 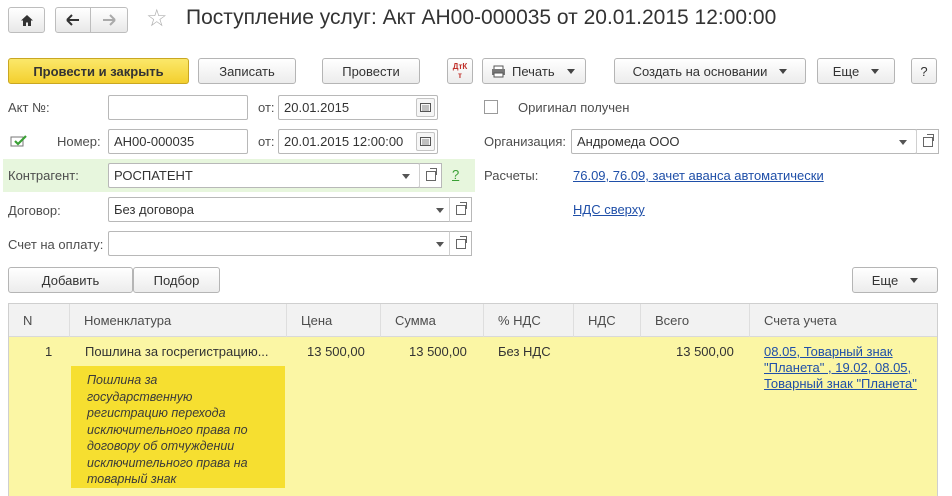 What do you see at coordinates (247, 71) in the screenshot?
I see `save-button: Записать` at bounding box center [247, 71].